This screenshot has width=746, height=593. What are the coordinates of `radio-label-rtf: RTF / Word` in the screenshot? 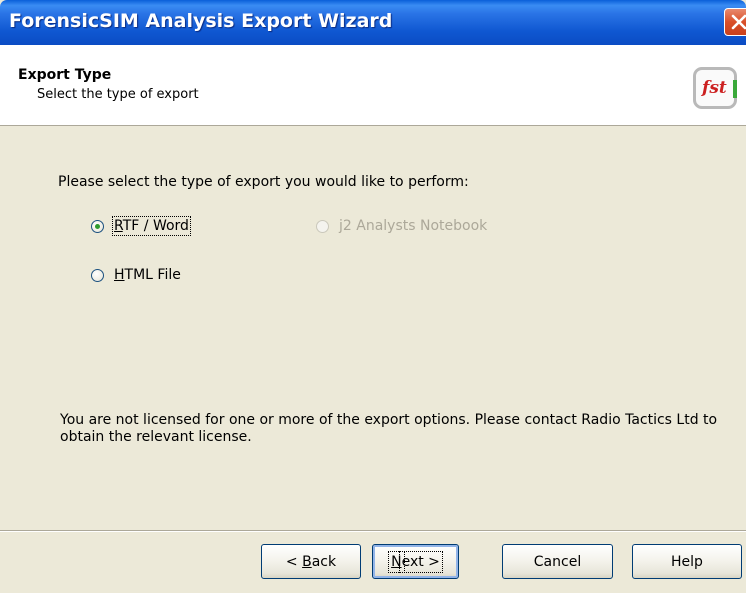 It's located at (151, 226).